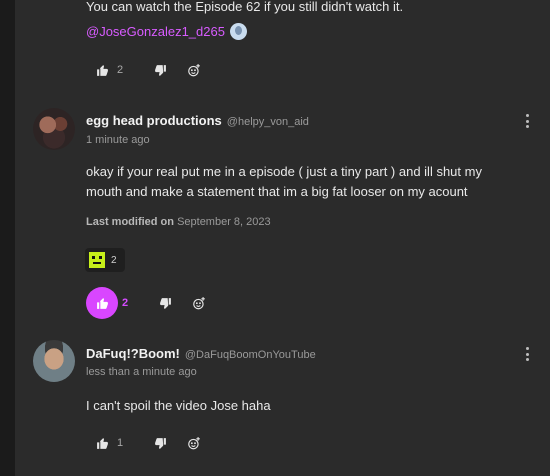 This screenshot has width=550, height=476. Describe the element at coordinates (224, 222) in the screenshot. I see `last-modified-date: September 8, 2023` at that location.